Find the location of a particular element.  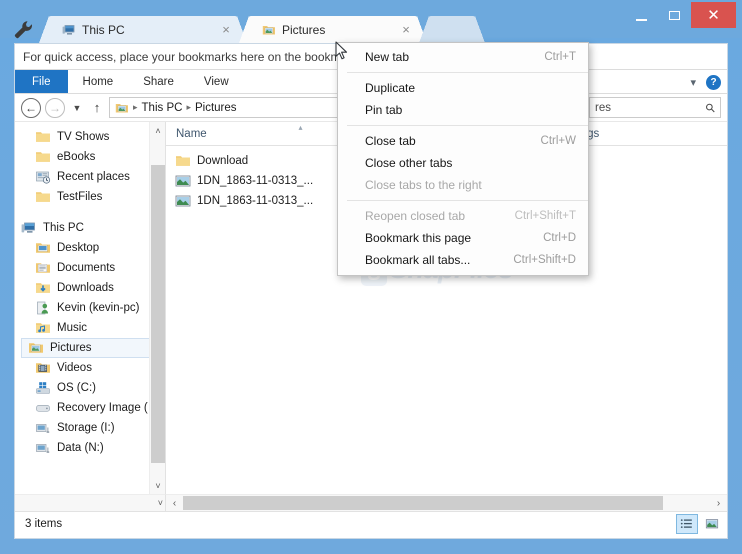

scroll-up-icon: ˄ is located at coordinates (157, 130).